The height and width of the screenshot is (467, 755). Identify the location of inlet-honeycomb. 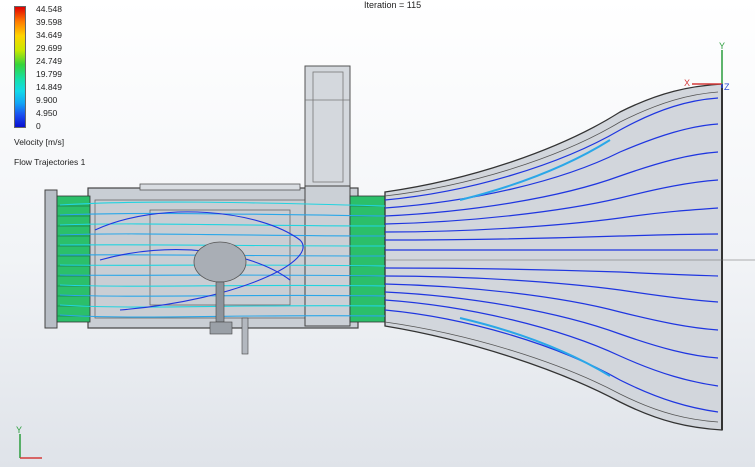
(67, 259).